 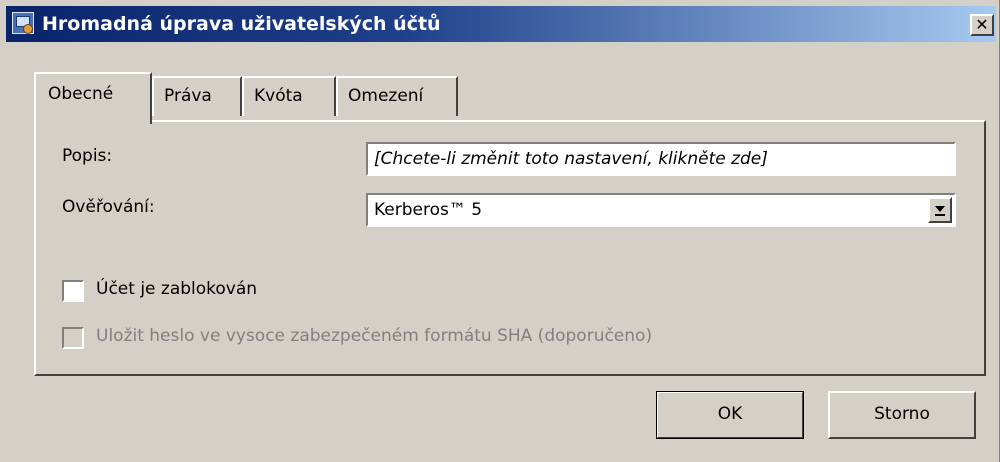 What do you see at coordinates (902, 415) in the screenshot?
I see `cancel-button: Storno` at bounding box center [902, 415].